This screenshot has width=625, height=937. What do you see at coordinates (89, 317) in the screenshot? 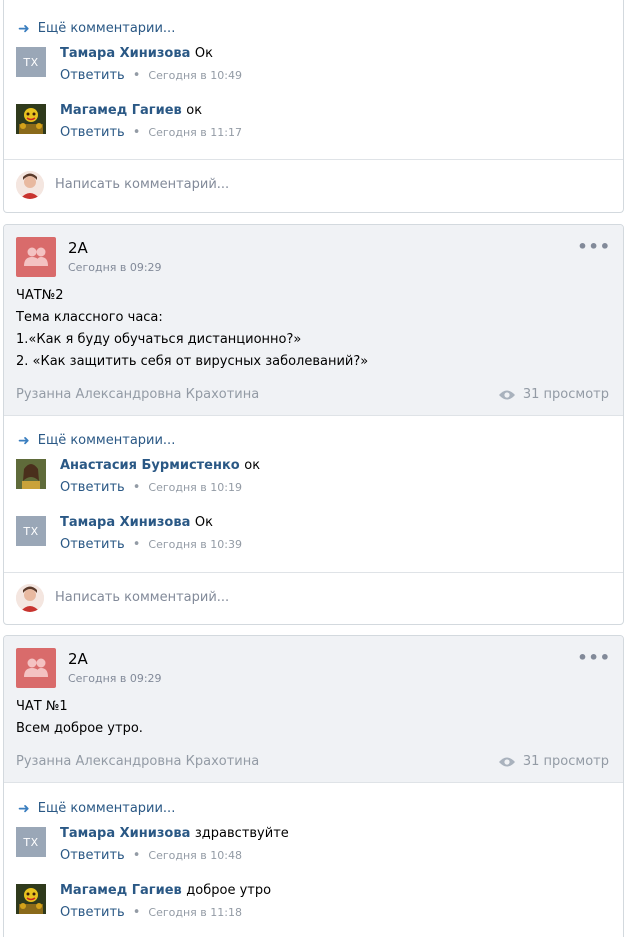
I see `post-text-line: Тема классного часа:` at bounding box center [89, 317].